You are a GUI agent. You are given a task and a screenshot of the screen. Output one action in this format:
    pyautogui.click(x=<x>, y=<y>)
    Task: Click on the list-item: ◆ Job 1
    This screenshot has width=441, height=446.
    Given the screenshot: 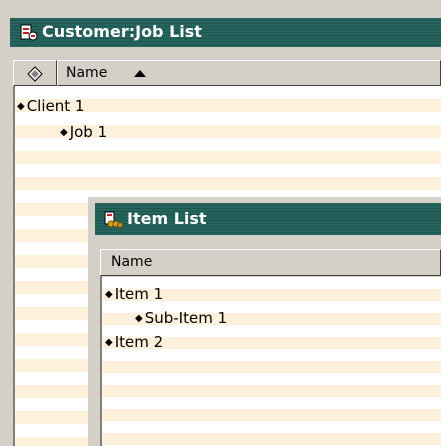 What is the action you would take?
    pyautogui.click(x=83, y=132)
    